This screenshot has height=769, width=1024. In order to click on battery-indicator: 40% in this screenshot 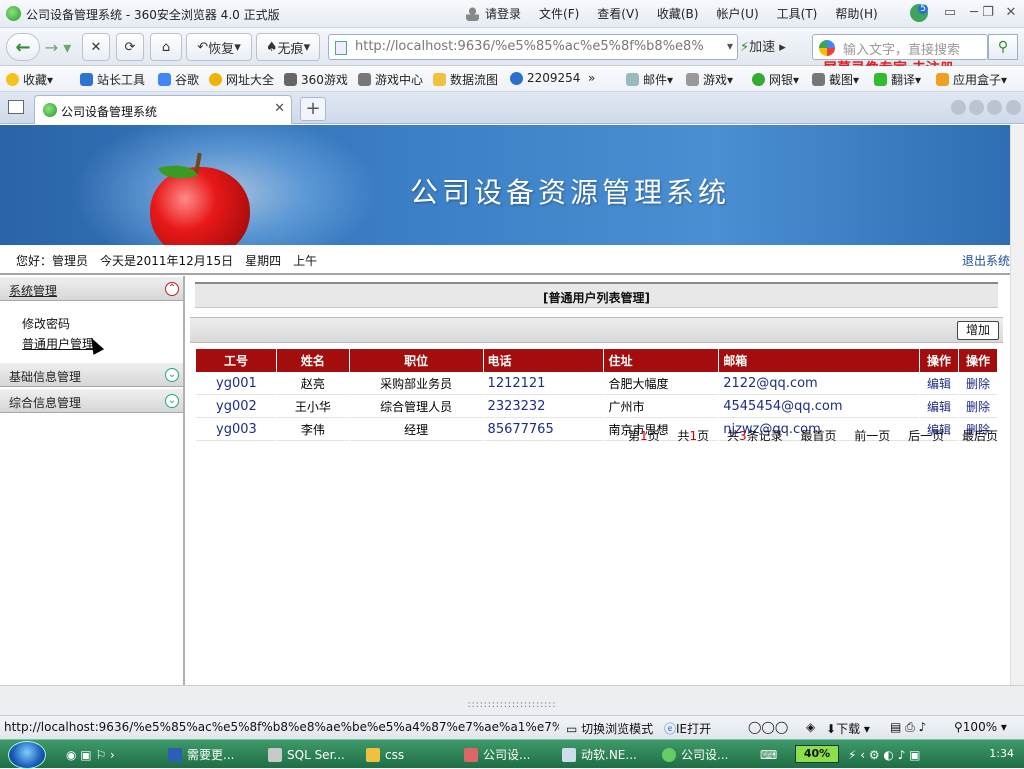, I will do `click(817, 754)`.